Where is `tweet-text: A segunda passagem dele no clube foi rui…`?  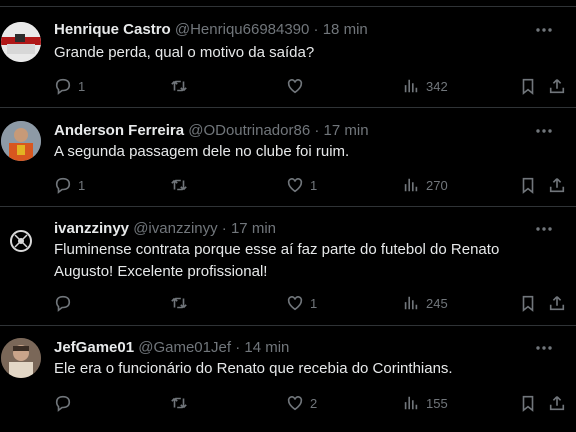 tweet-text: A segunda passagem dele no clube foi rui… is located at coordinates (202, 151).